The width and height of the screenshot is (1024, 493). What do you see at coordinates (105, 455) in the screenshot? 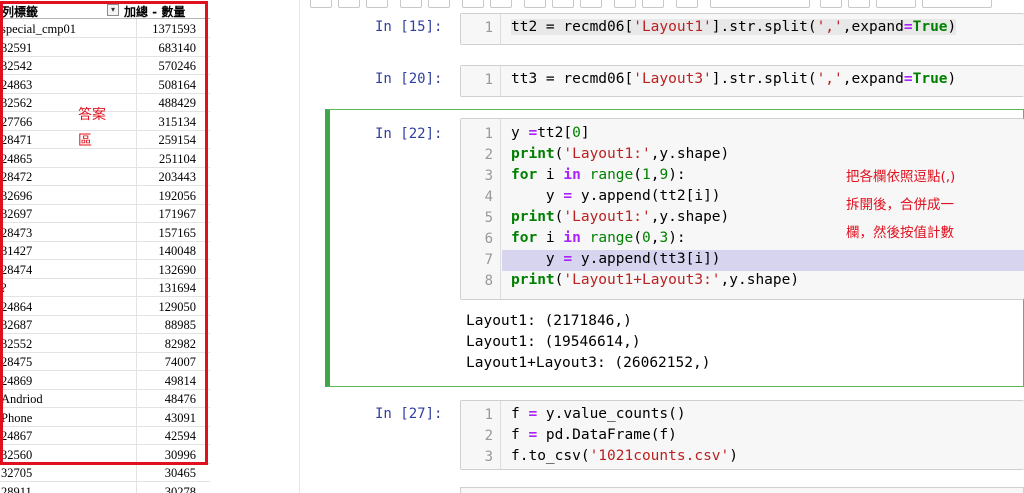
I see `pivot-row: 32560 30996` at bounding box center [105, 455].